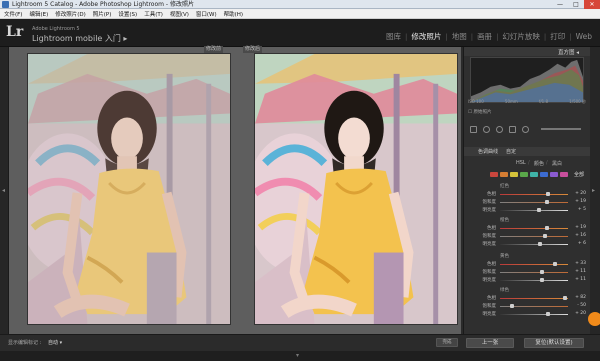 The image size is (600, 361). What do you see at coordinates (179, 14) in the screenshot?
I see `menu-view: 视图(V)` at bounding box center [179, 14].